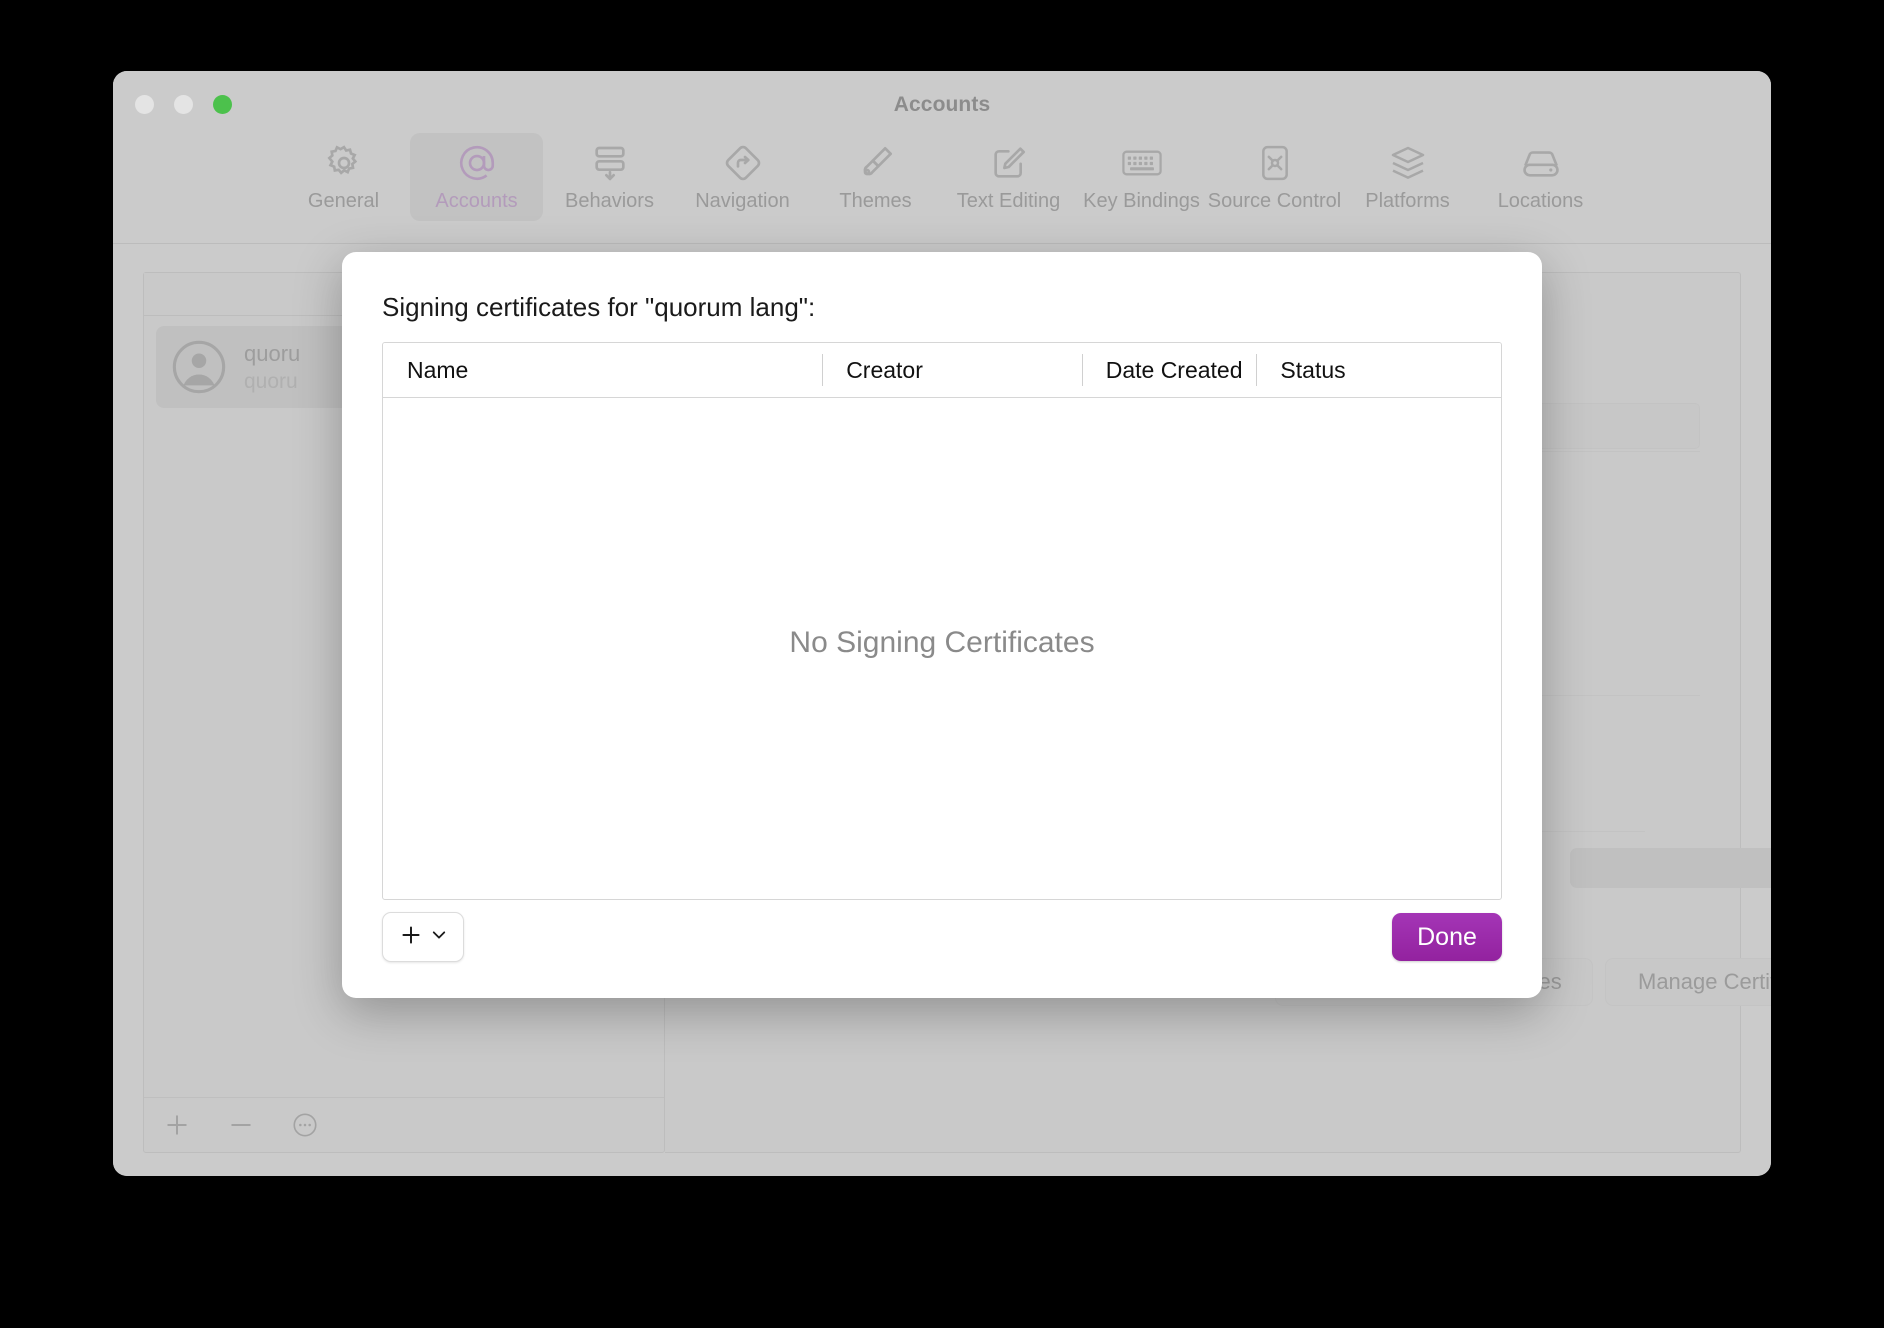  What do you see at coordinates (942, 937) in the screenshot?
I see `sheet-footer: Done` at bounding box center [942, 937].